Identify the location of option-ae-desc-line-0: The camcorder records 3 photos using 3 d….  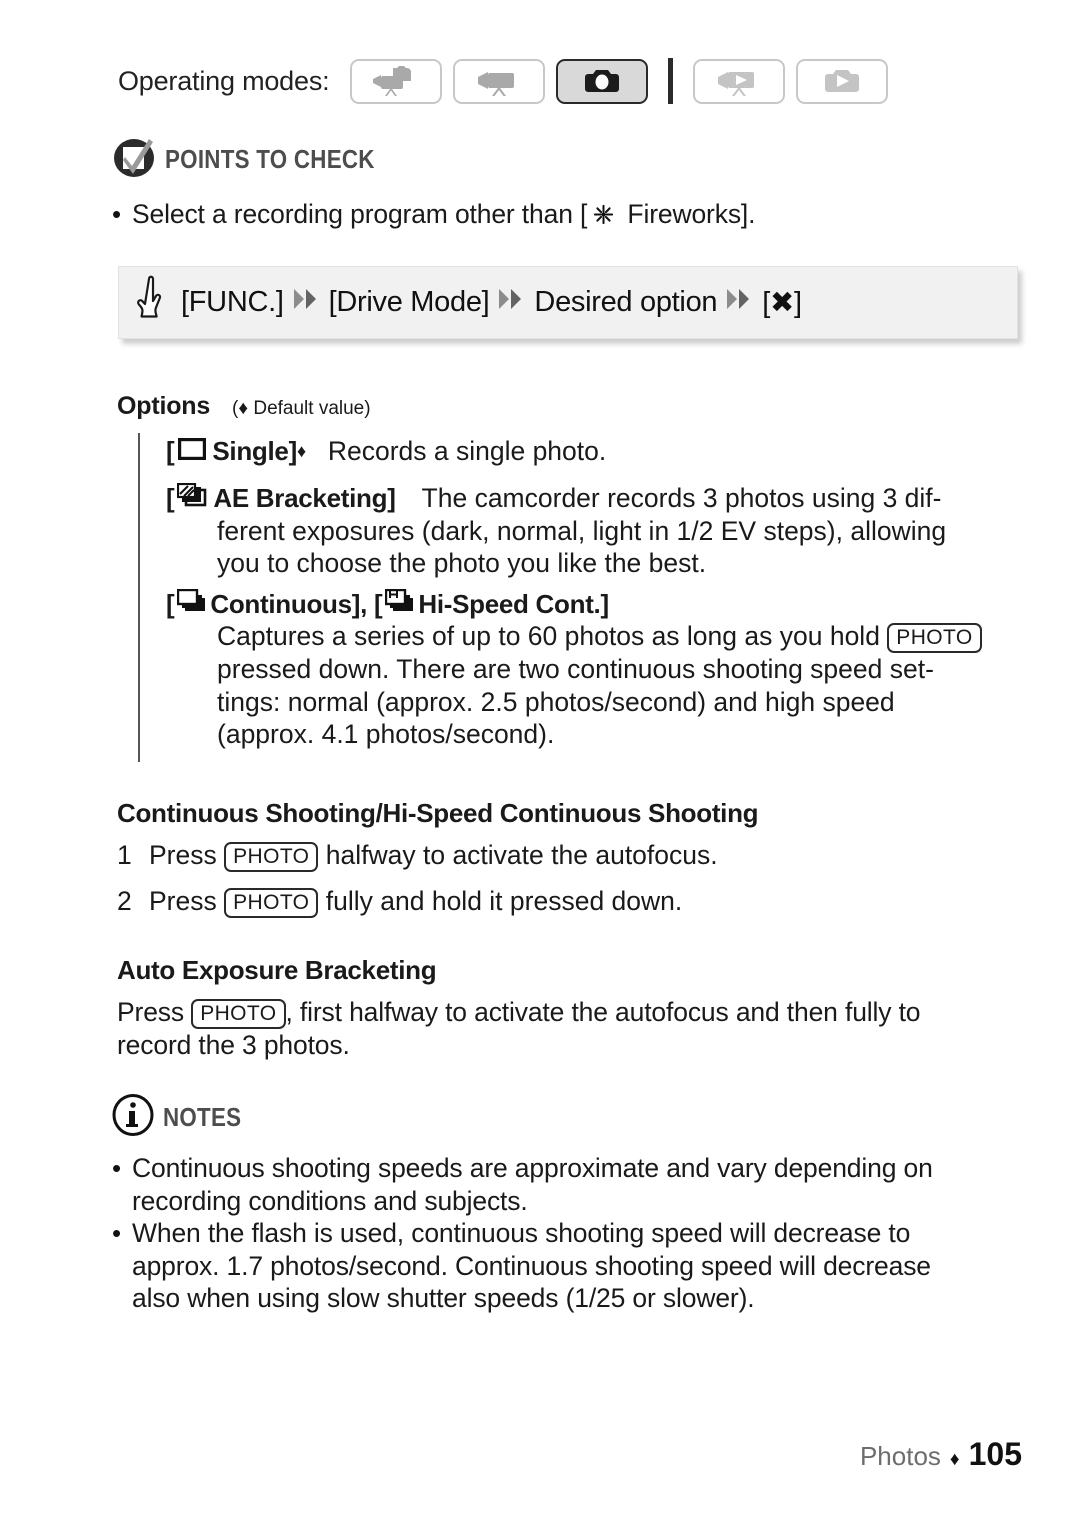
(681, 498).